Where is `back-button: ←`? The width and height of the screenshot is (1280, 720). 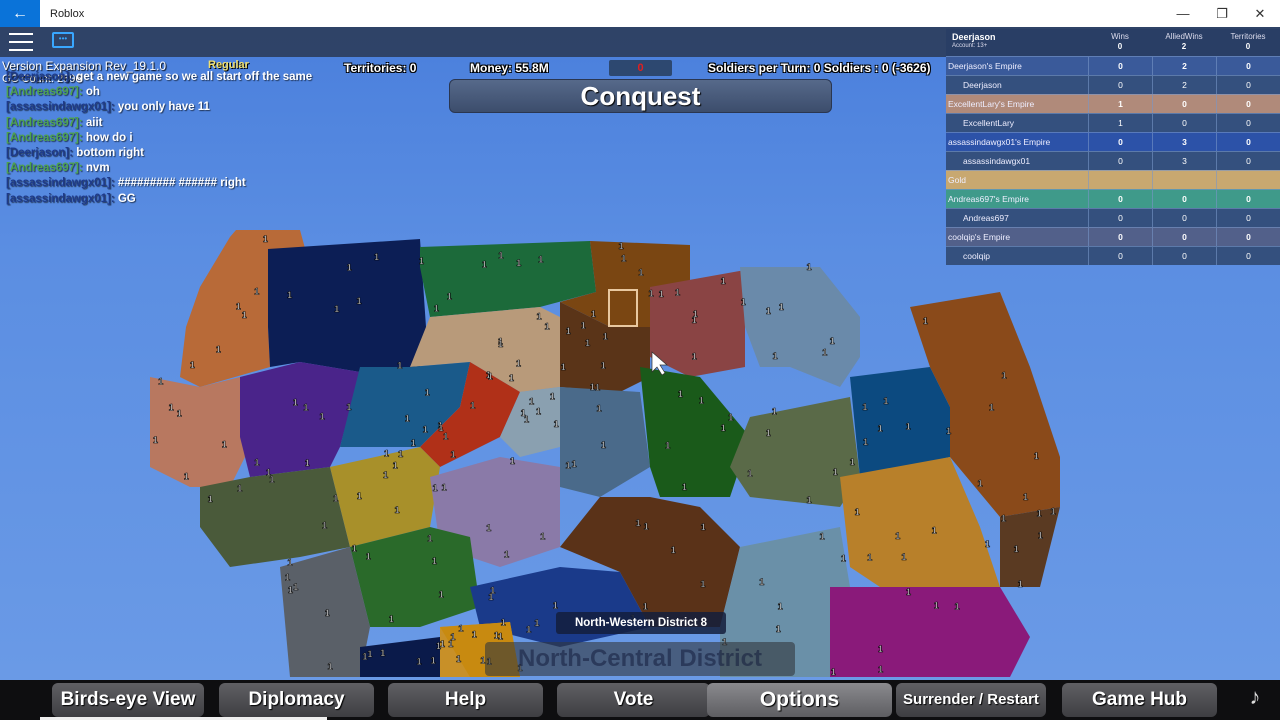 back-button: ← is located at coordinates (20, 13).